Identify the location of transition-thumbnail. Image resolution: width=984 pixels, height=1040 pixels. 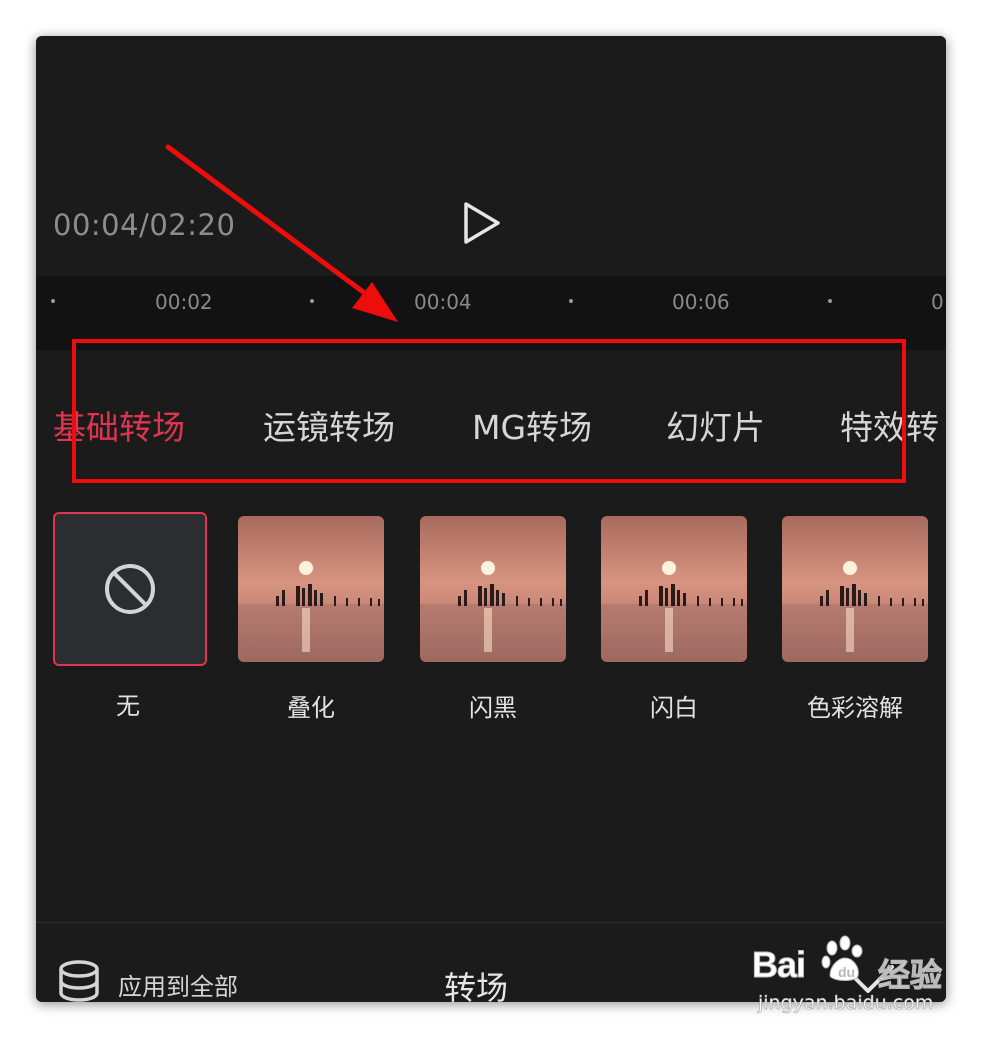
(130, 589).